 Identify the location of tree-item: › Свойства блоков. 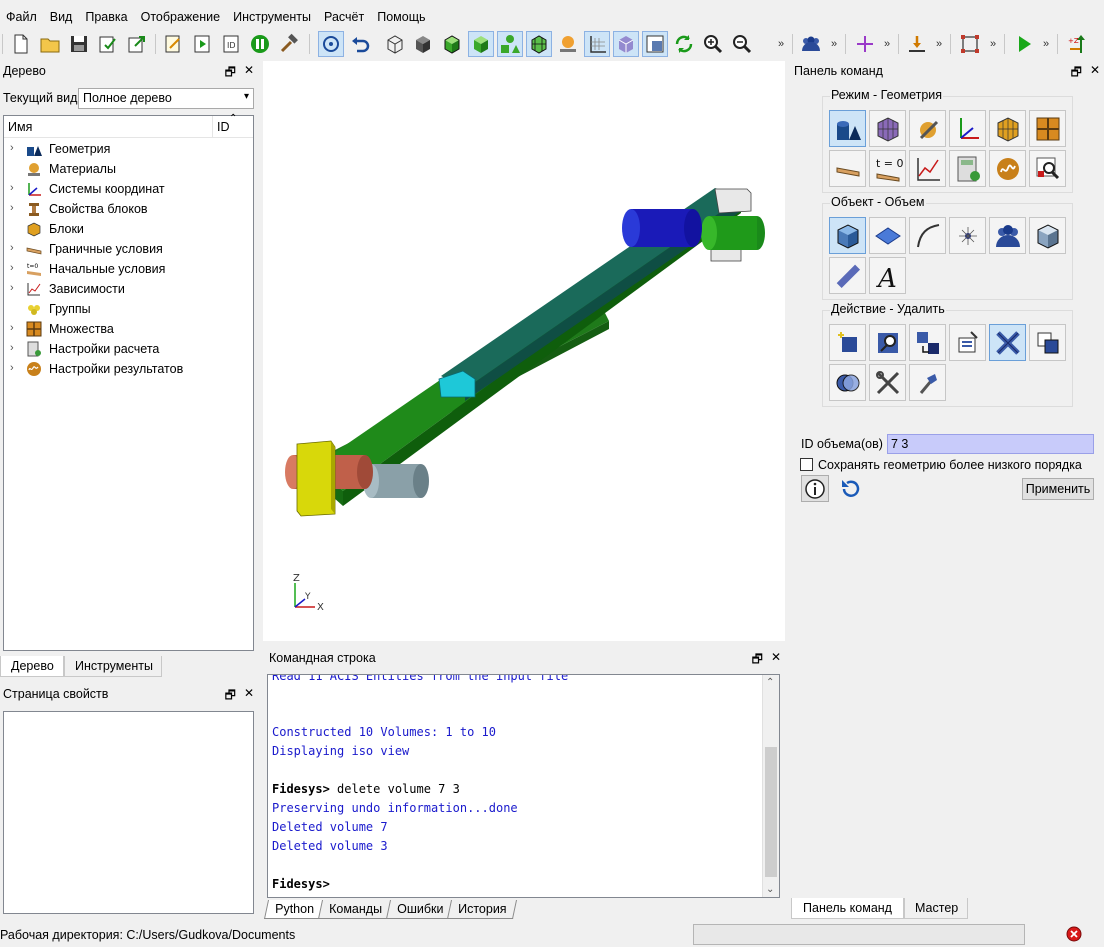
(128, 209).